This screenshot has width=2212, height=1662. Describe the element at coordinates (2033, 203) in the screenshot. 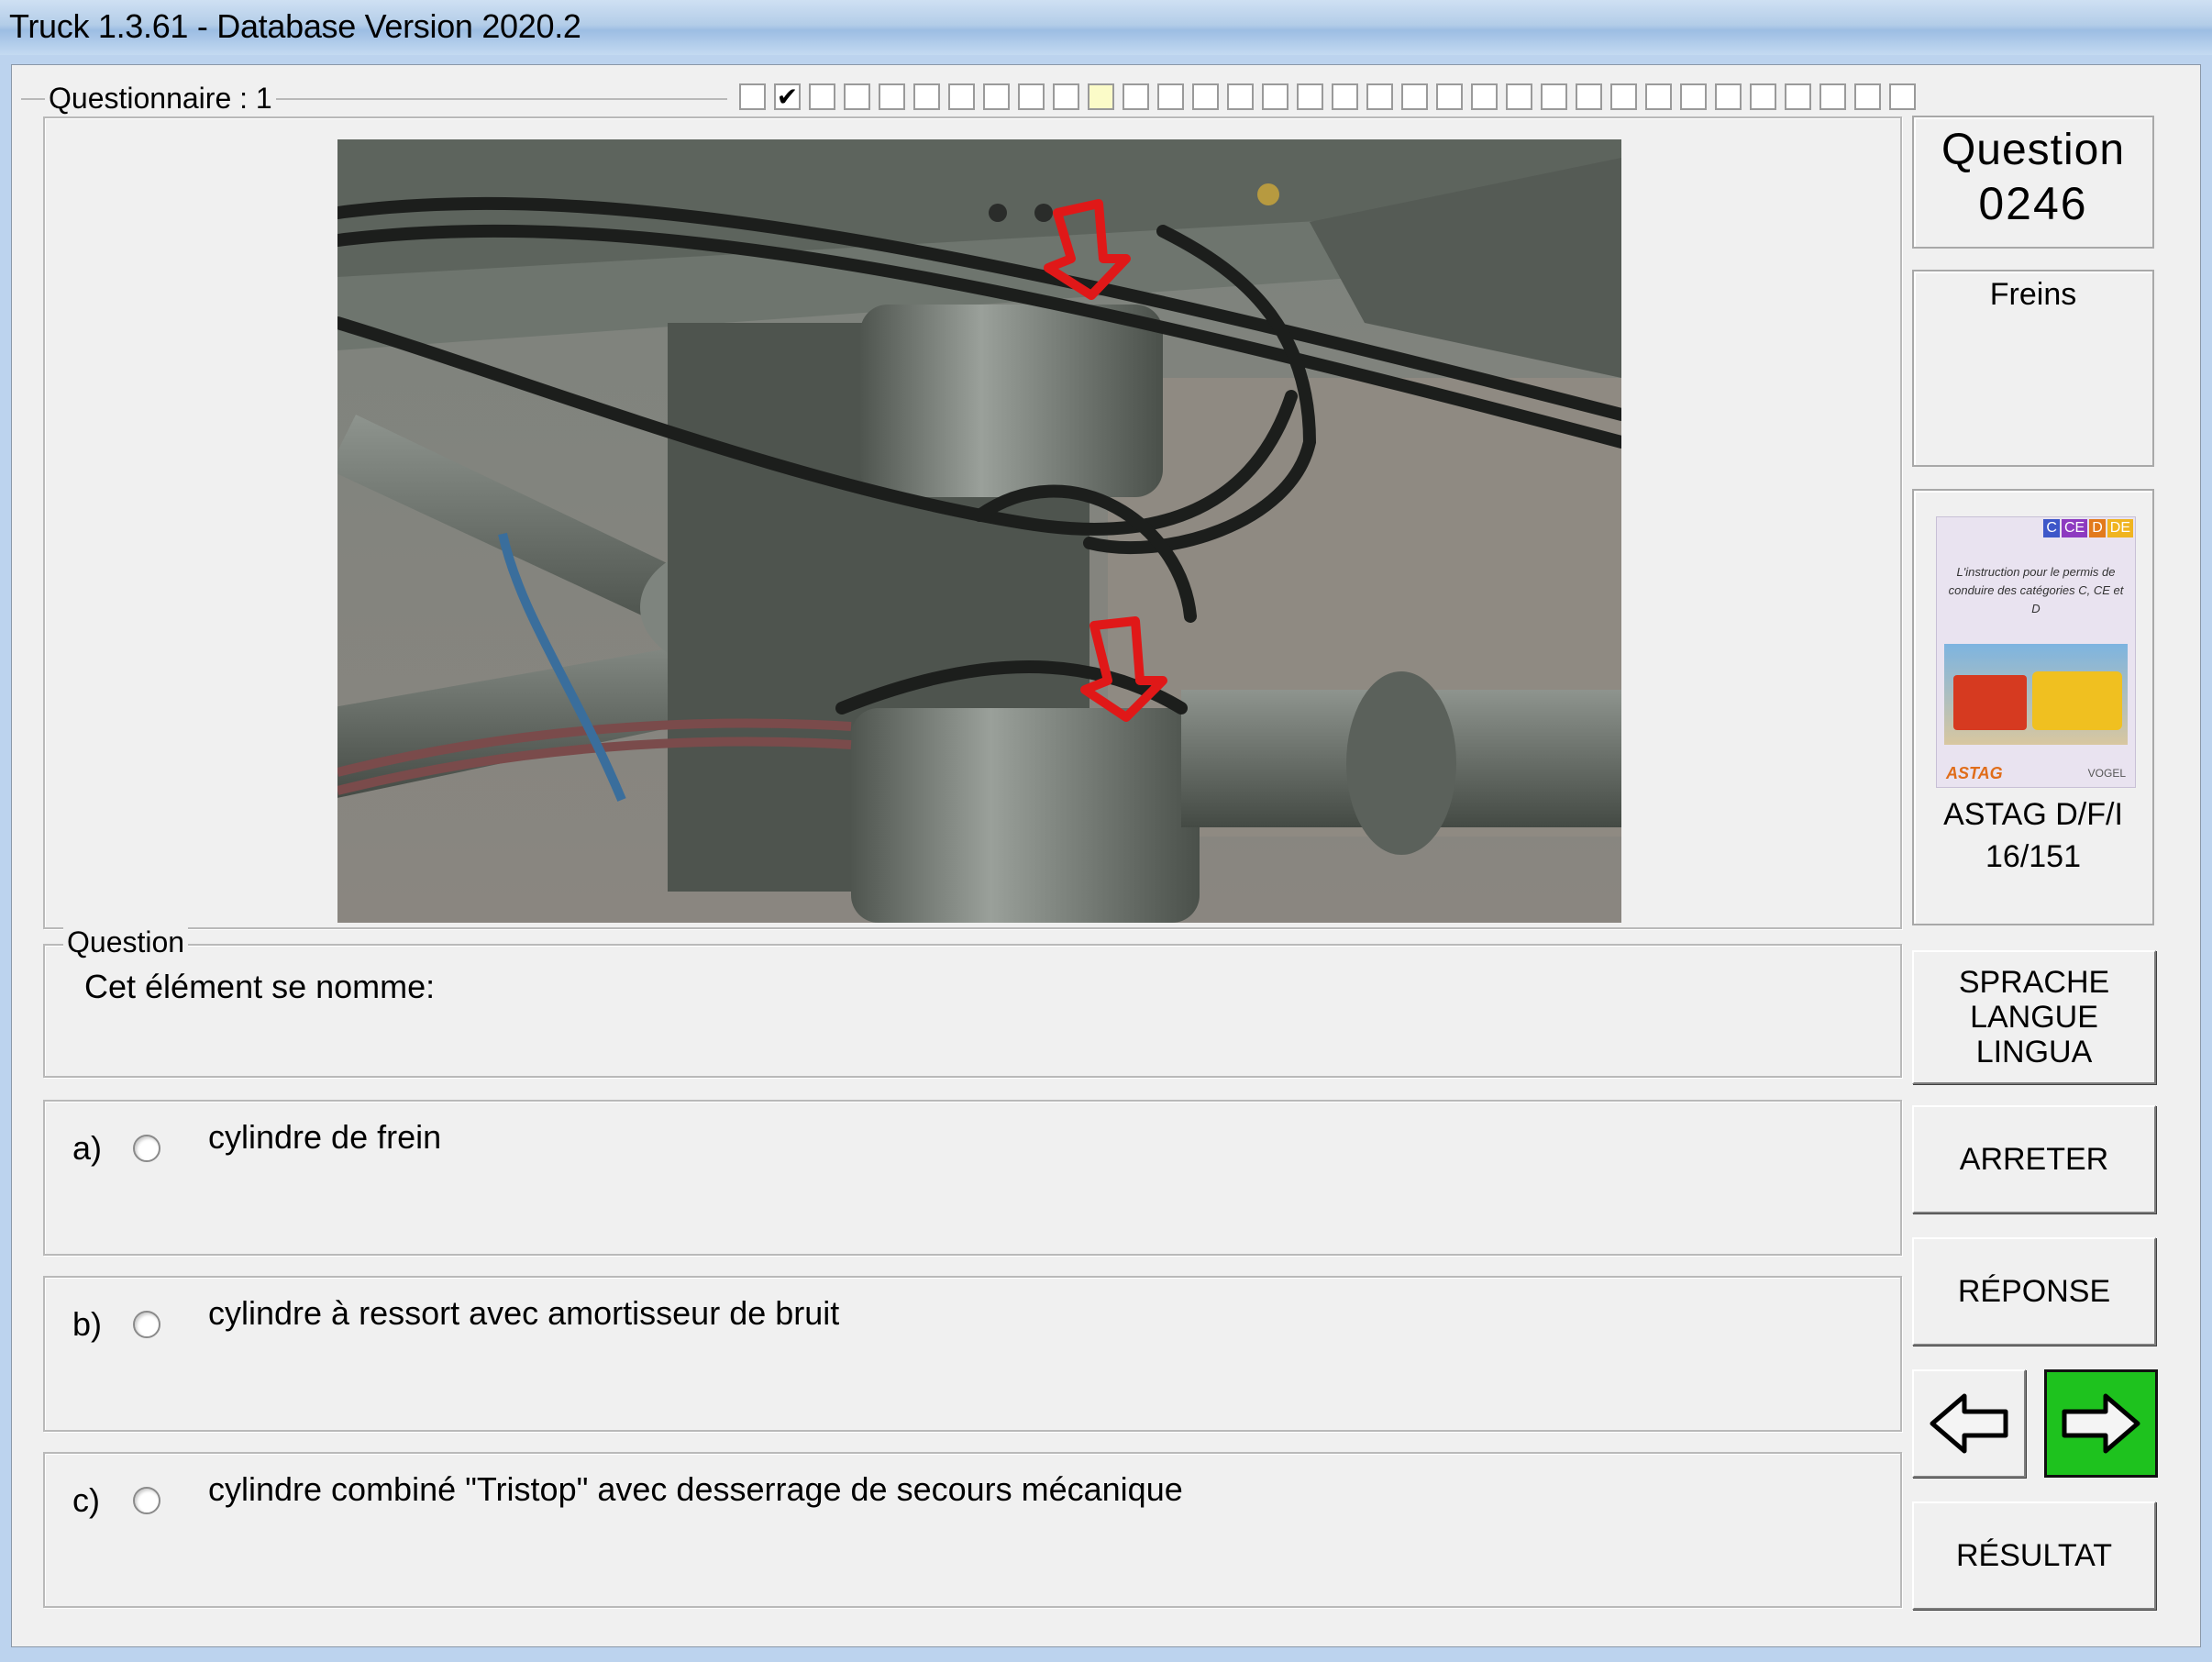

I see `question-number-value: 0246` at that location.